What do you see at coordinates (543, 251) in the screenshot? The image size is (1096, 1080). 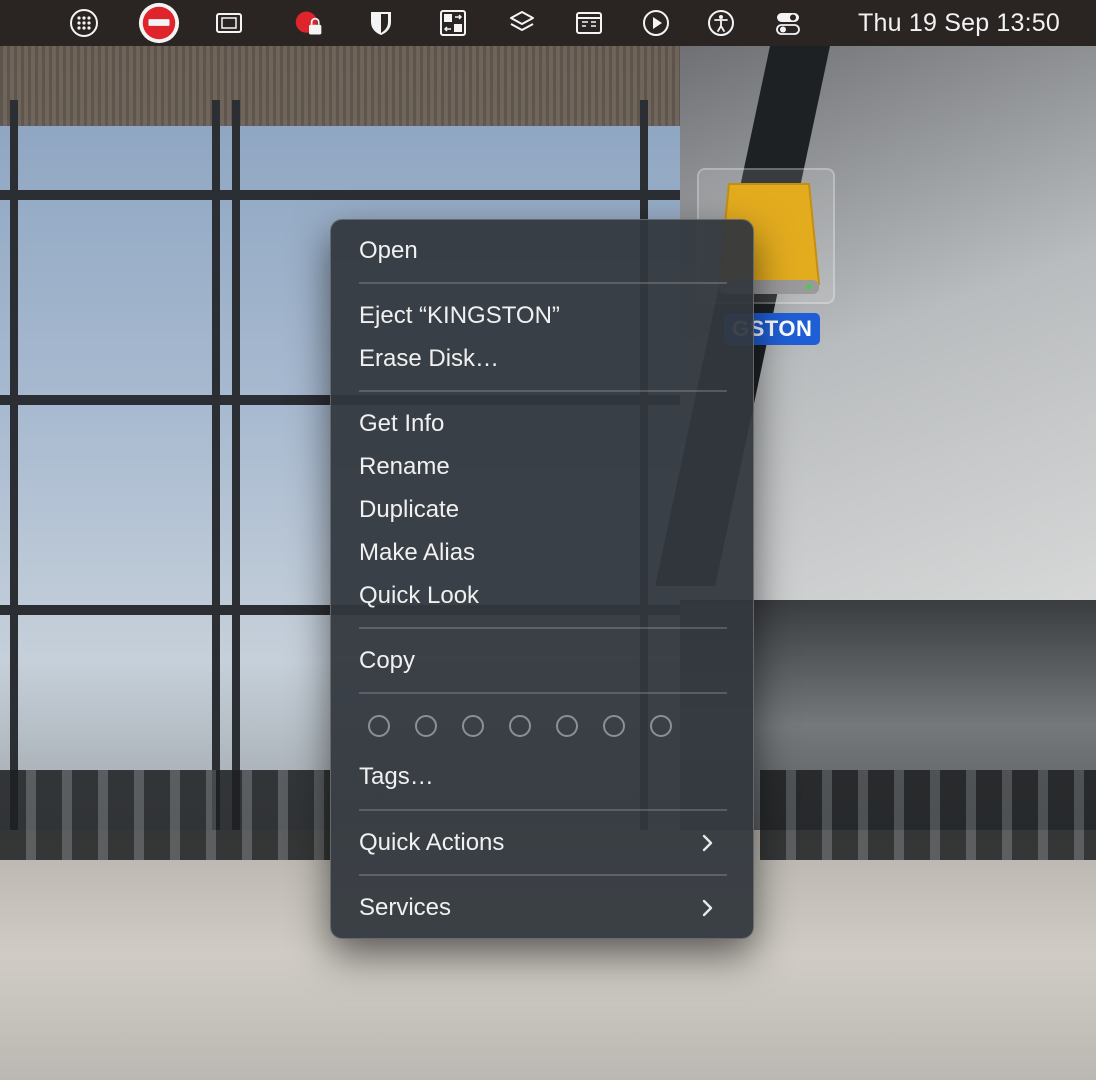 I see `menu-item-open: Open` at bounding box center [543, 251].